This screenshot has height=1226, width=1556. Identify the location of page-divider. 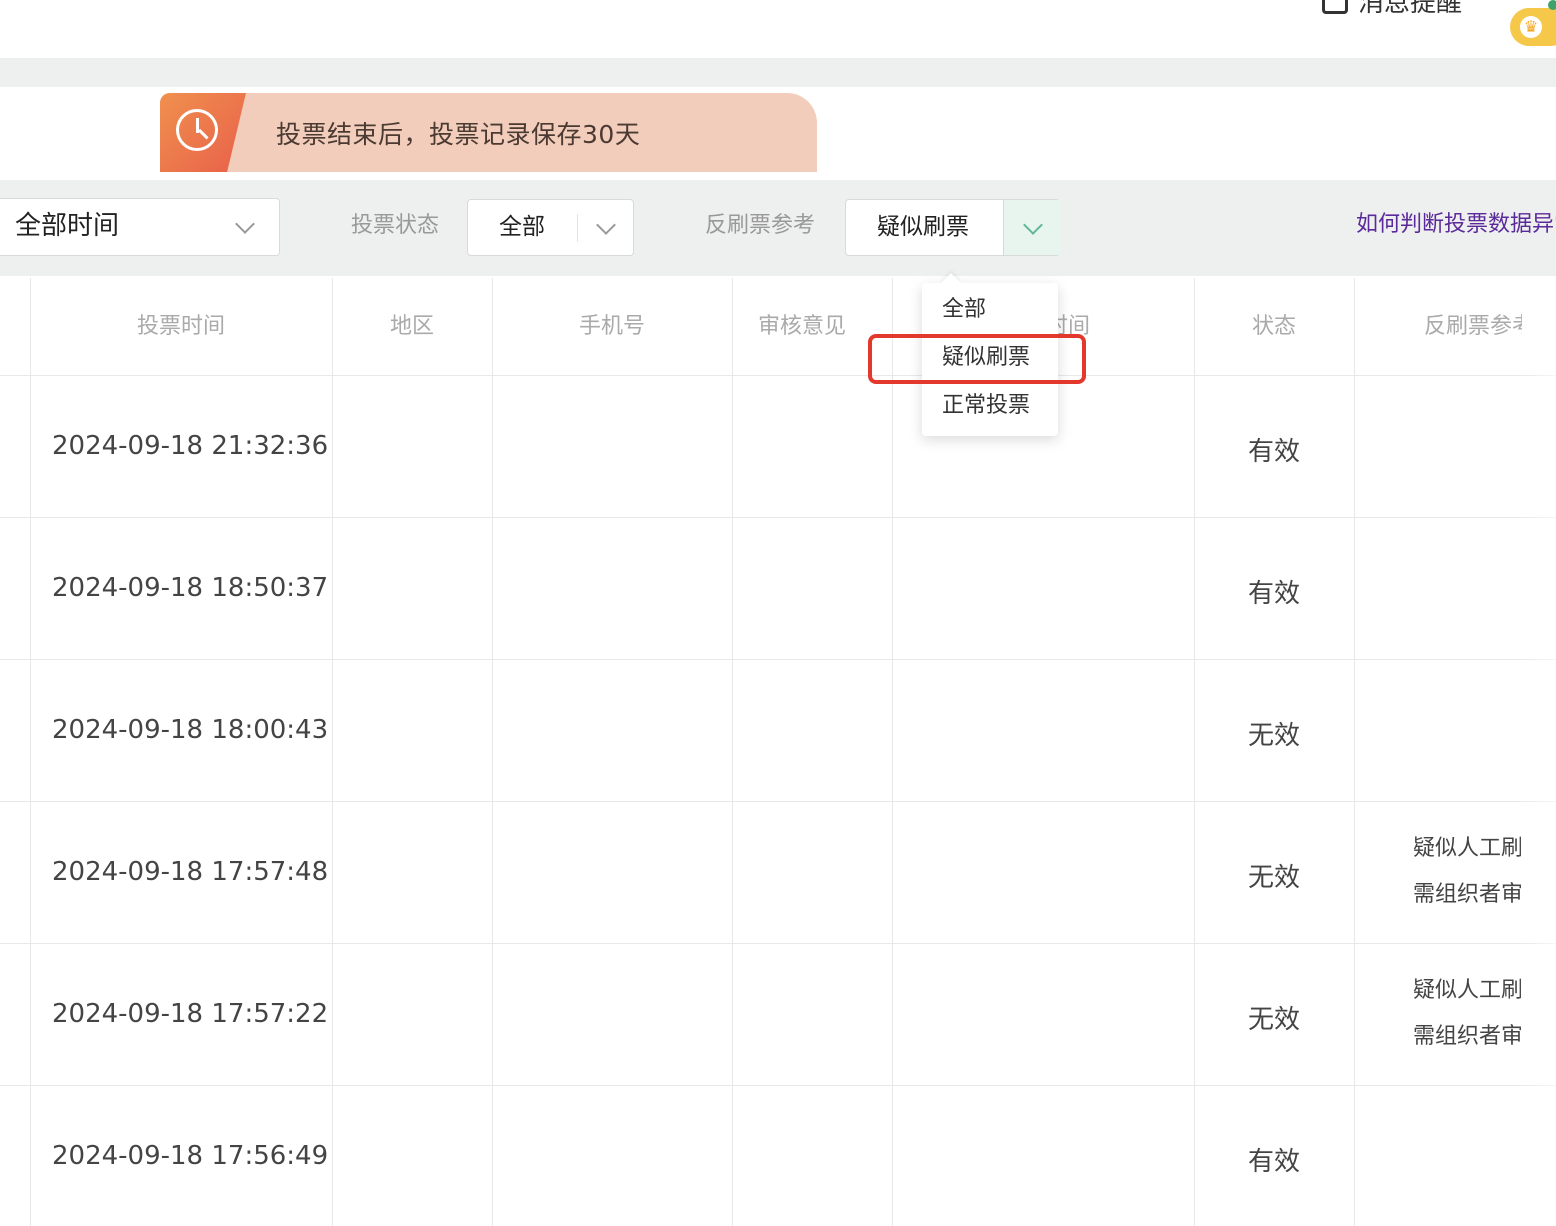
(778, 73).